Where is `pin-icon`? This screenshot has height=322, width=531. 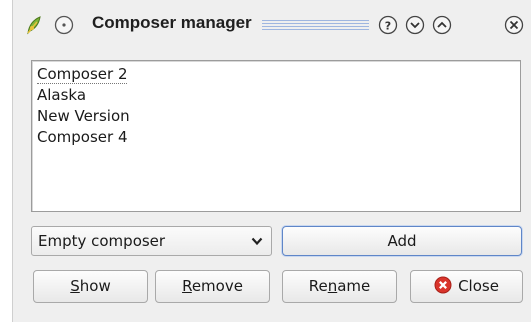
pin-icon is located at coordinates (64, 25).